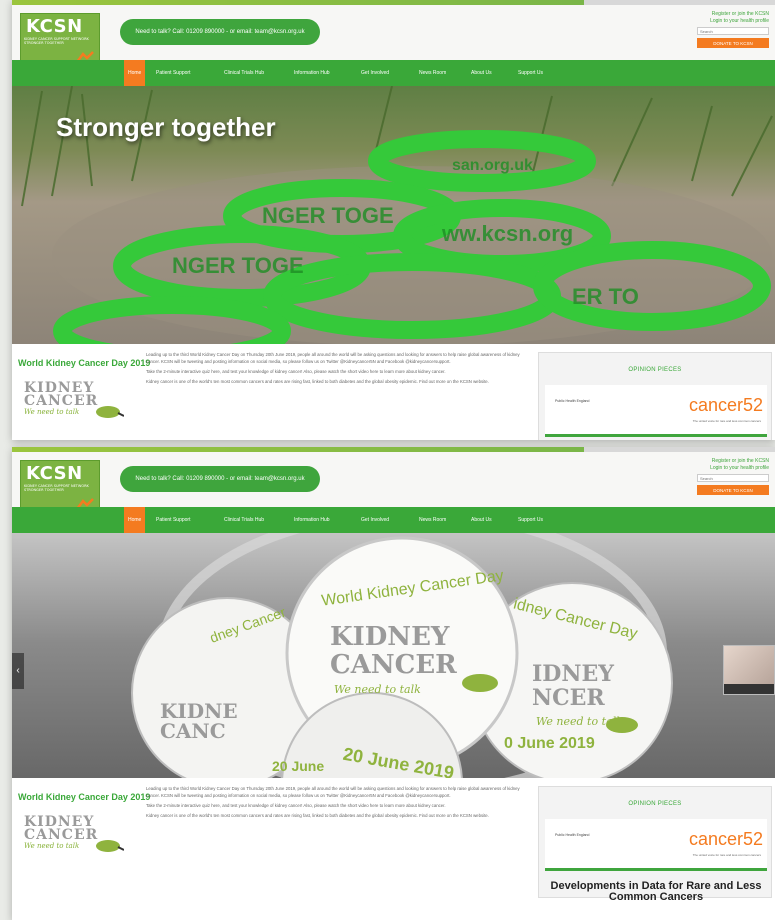 The width and height of the screenshot is (775, 920). Describe the element at coordinates (166, 127) in the screenshot. I see `hero-title: Stronger together` at that location.